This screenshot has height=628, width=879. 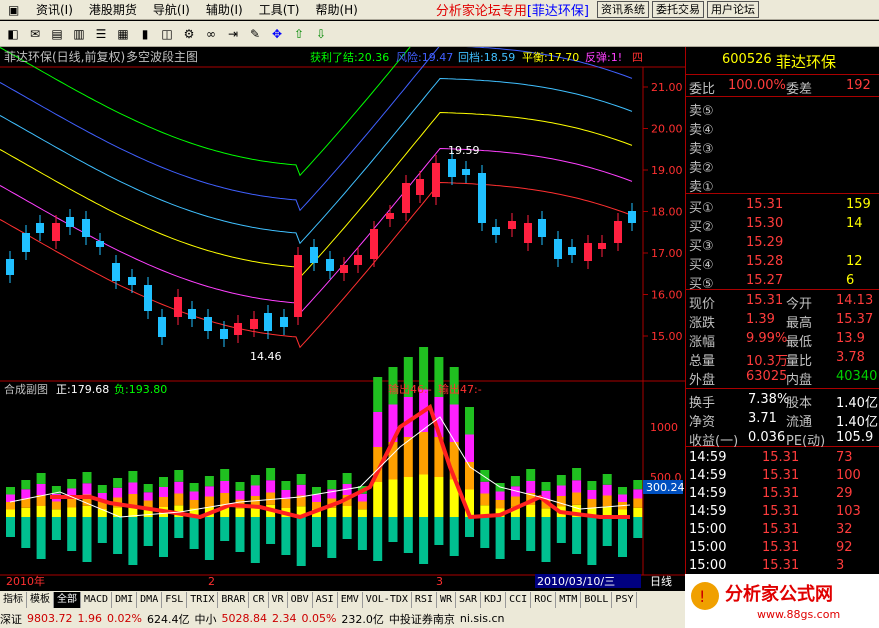 What do you see at coordinates (569, 600) in the screenshot?
I see `tab-mtm: MTM` at bounding box center [569, 600].